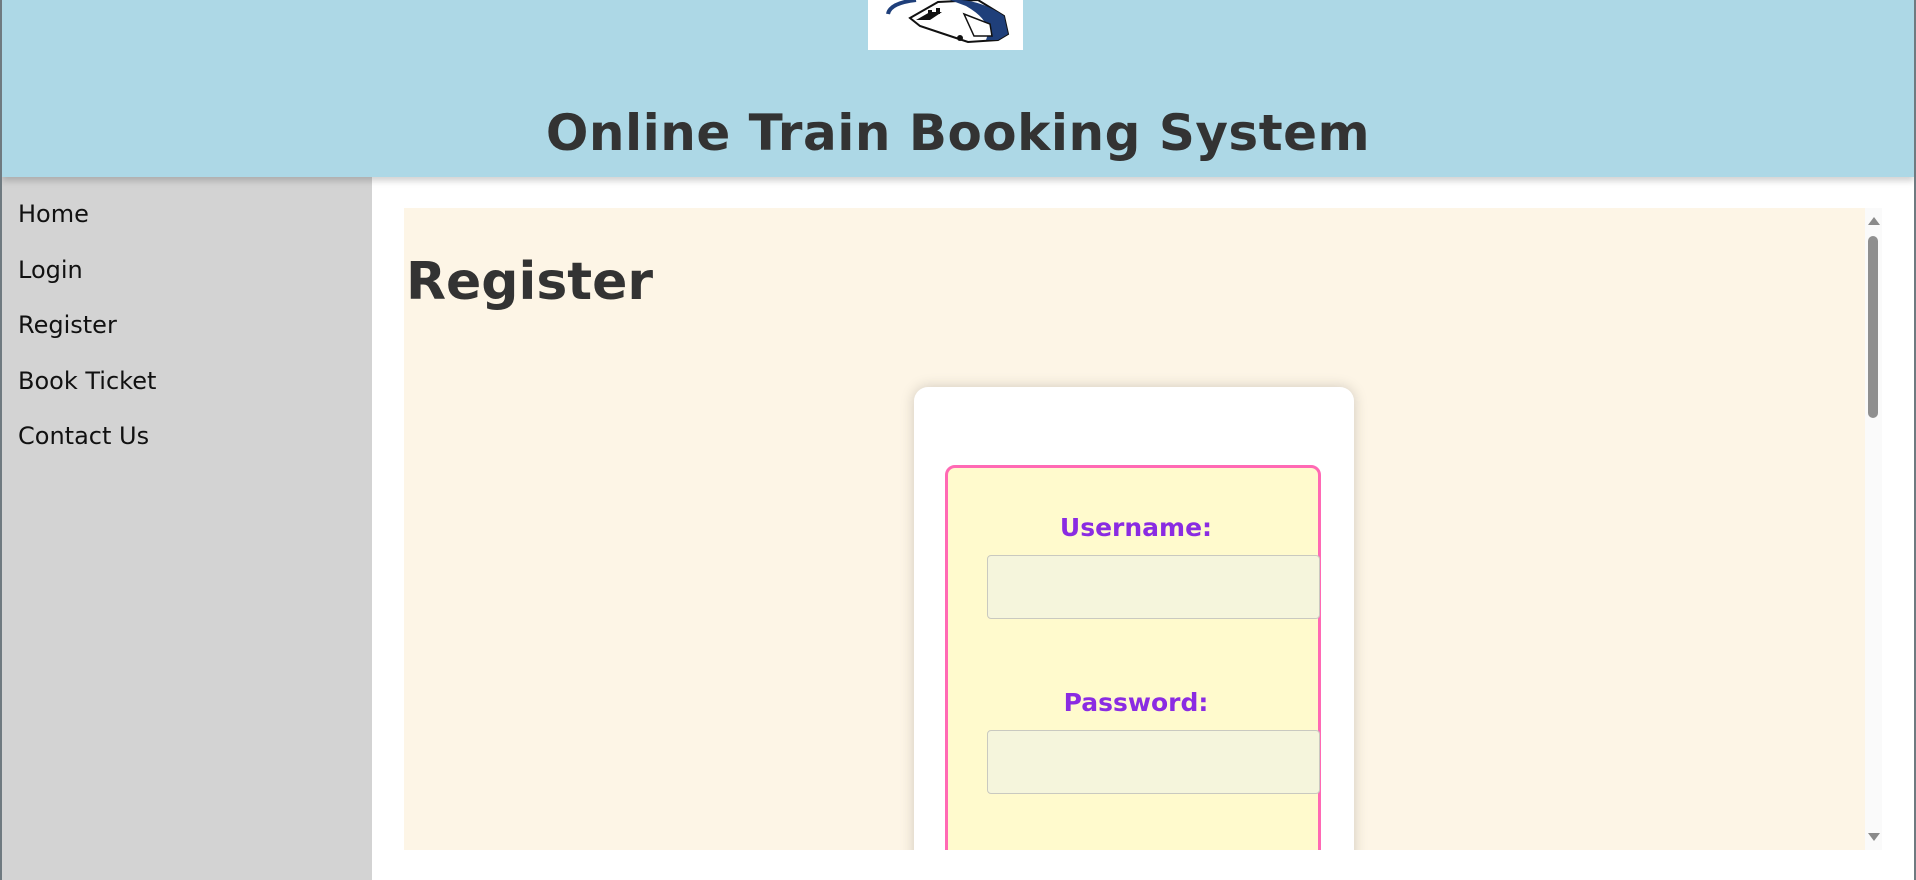  I want to click on page-heading: Register, so click(530, 282).